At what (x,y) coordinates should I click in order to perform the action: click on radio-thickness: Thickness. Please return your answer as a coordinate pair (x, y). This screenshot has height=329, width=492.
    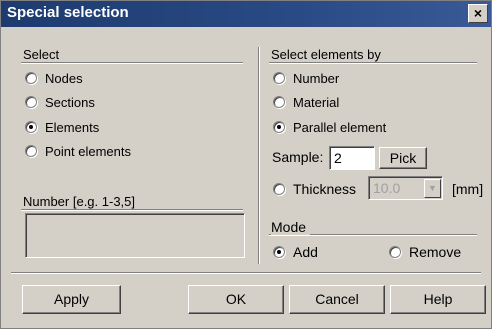
    Looking at the image, I should click on (314, 189).